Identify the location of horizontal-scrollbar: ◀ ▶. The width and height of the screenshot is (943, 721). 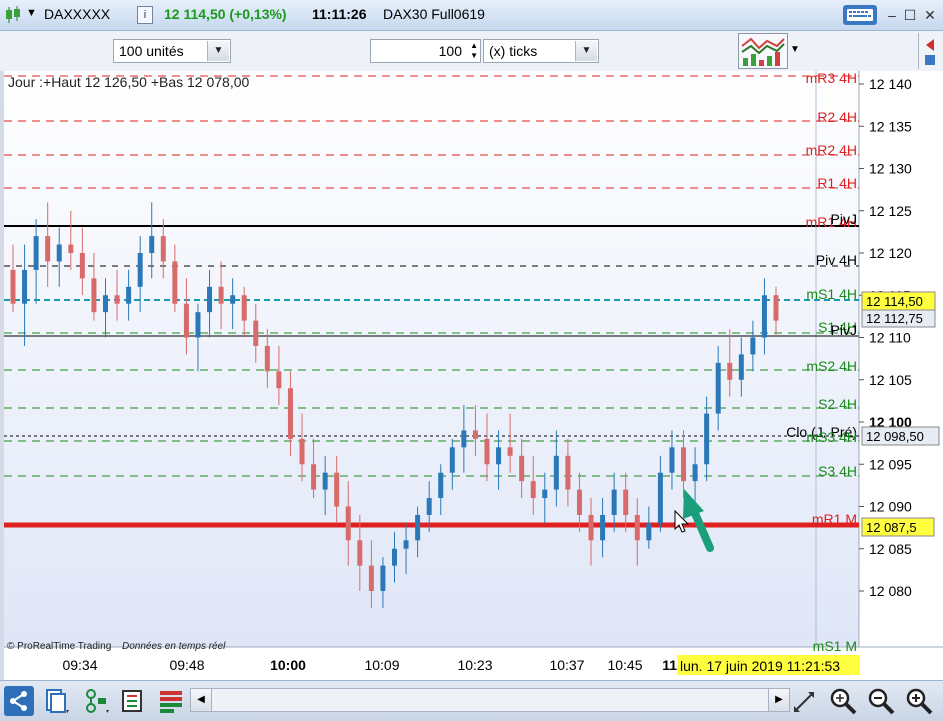
(490, 700).